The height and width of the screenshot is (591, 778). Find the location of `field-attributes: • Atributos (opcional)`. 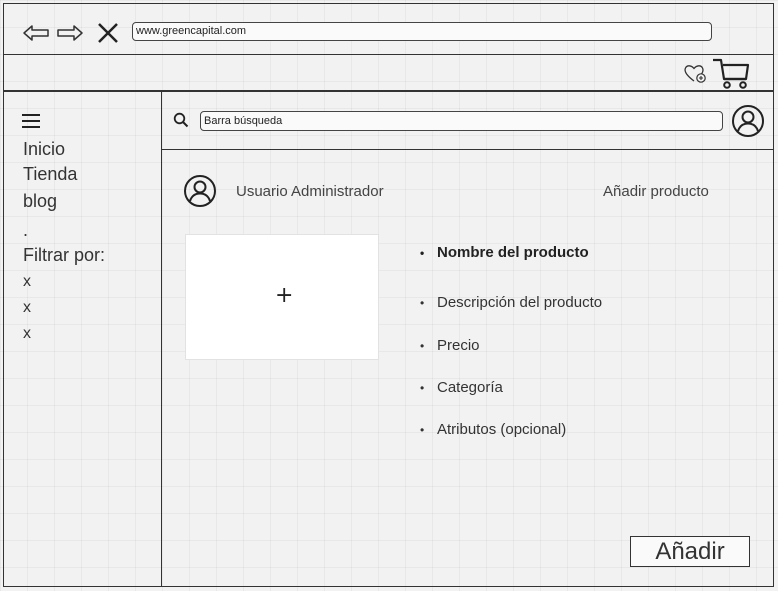

field-attributes: • Atributos (opcional) is located at coordinates (493, 429).